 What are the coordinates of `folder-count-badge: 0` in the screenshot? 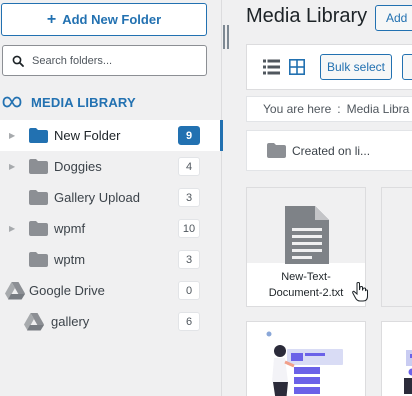 It's located at (189, 290).